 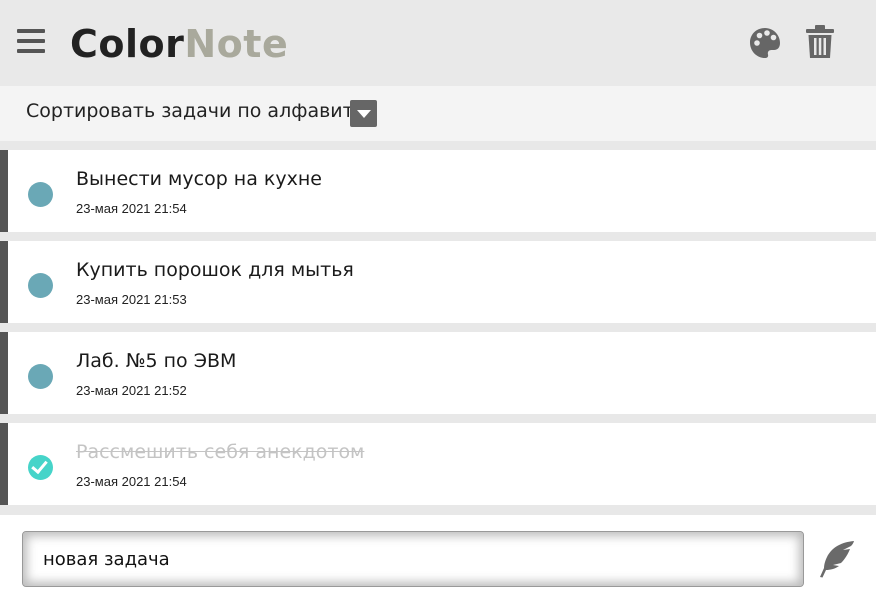 I want to click on app-logo: ColorNote, so click(x=179, y=44).